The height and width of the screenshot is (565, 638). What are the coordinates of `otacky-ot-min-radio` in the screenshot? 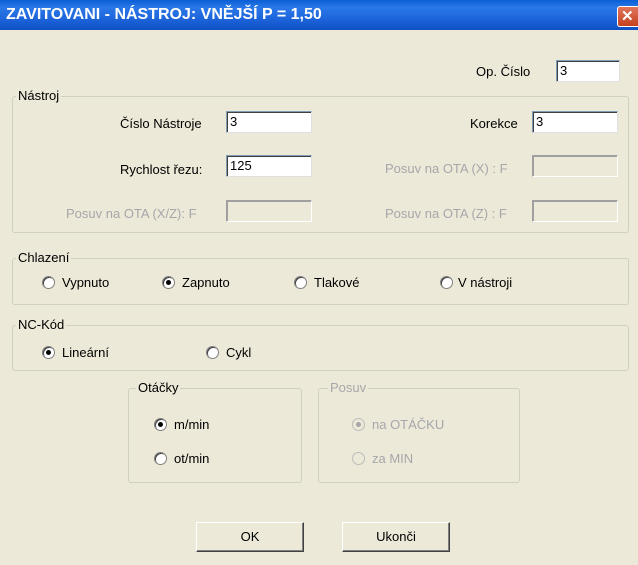 It's located at (160, 458).